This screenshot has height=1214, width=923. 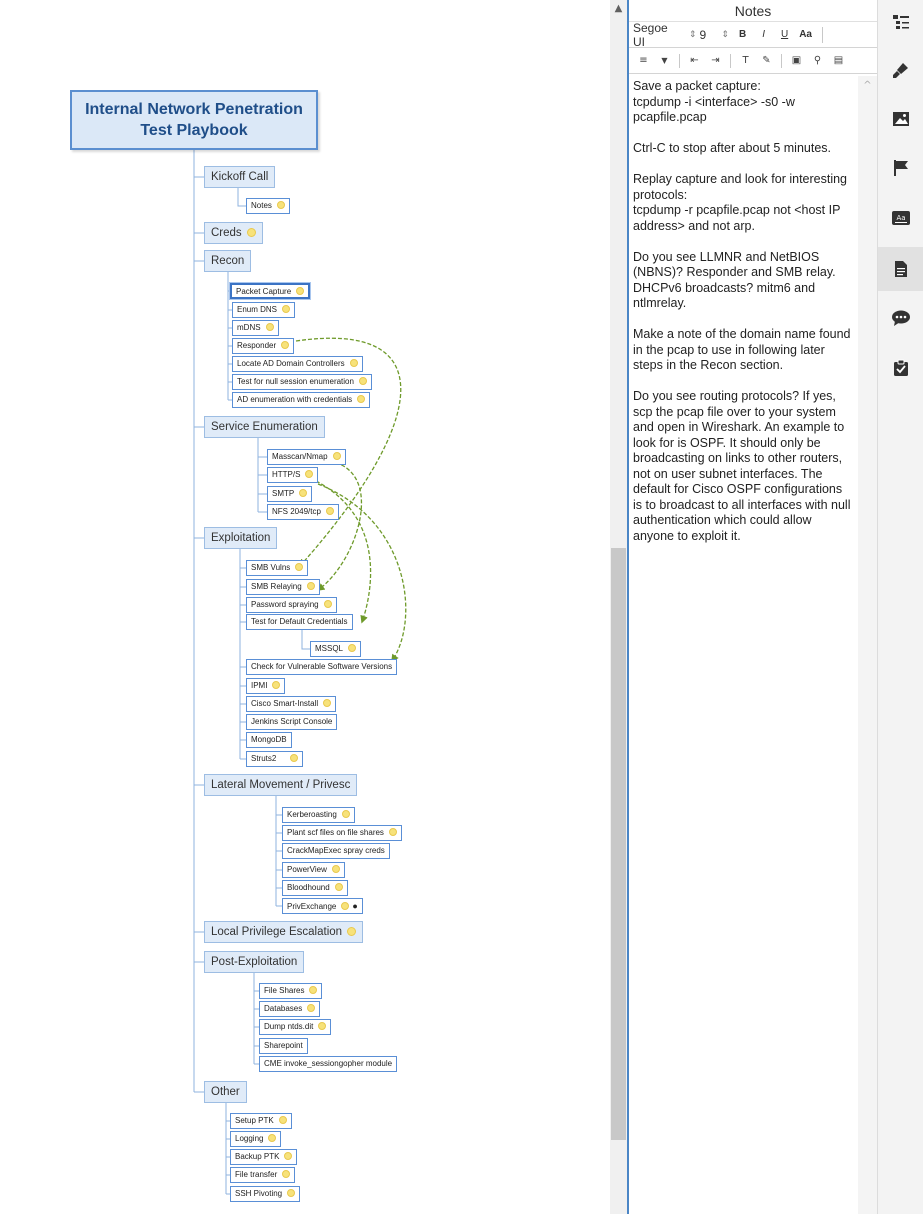 I want to click on subtopic-ssh-pivoting: SSH Pivoting, so click(x=265, y=1194).